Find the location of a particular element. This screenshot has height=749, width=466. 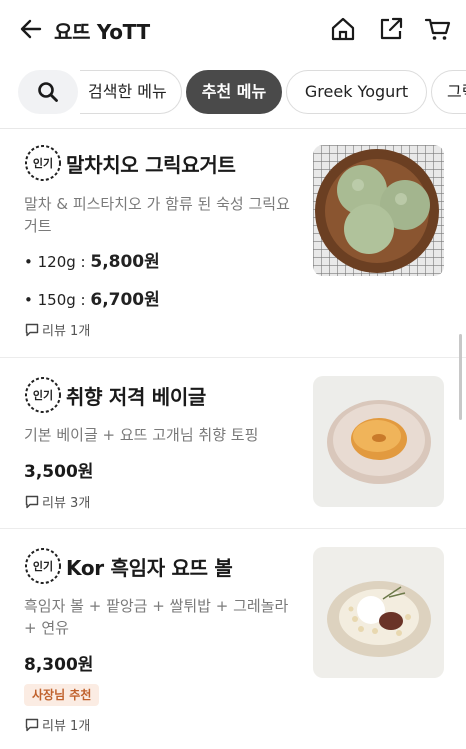

price-option: • 120g : 5,800원 is located at coordinates (92, 259).